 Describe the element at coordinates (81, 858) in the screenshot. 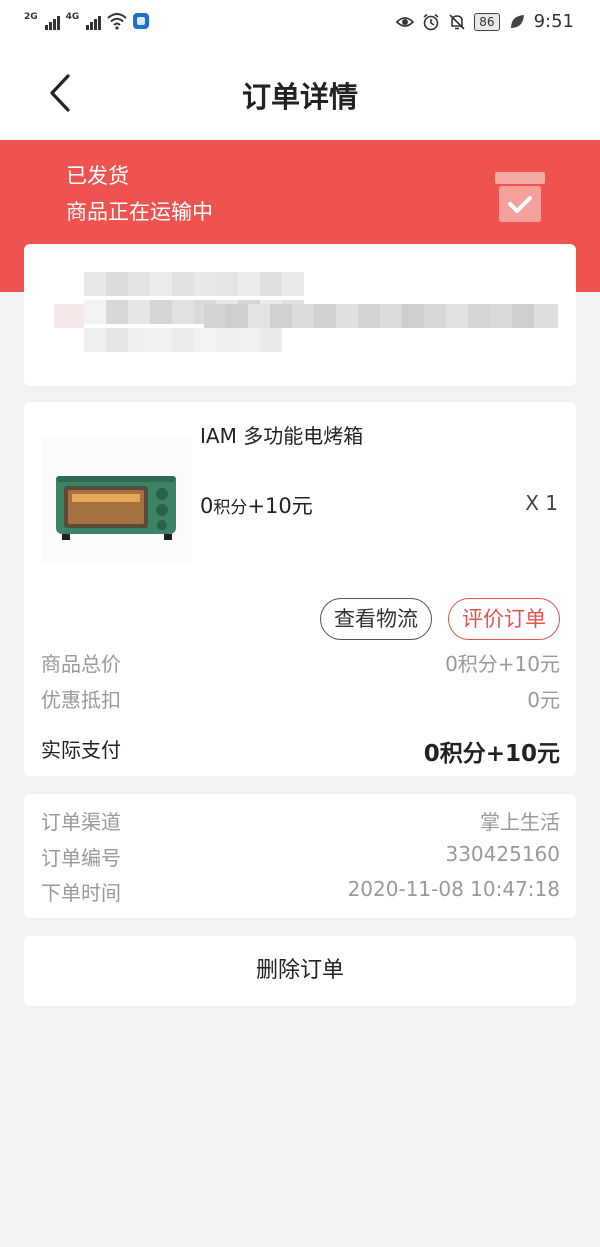

I see `order-number-label: 订单编号` at that location.